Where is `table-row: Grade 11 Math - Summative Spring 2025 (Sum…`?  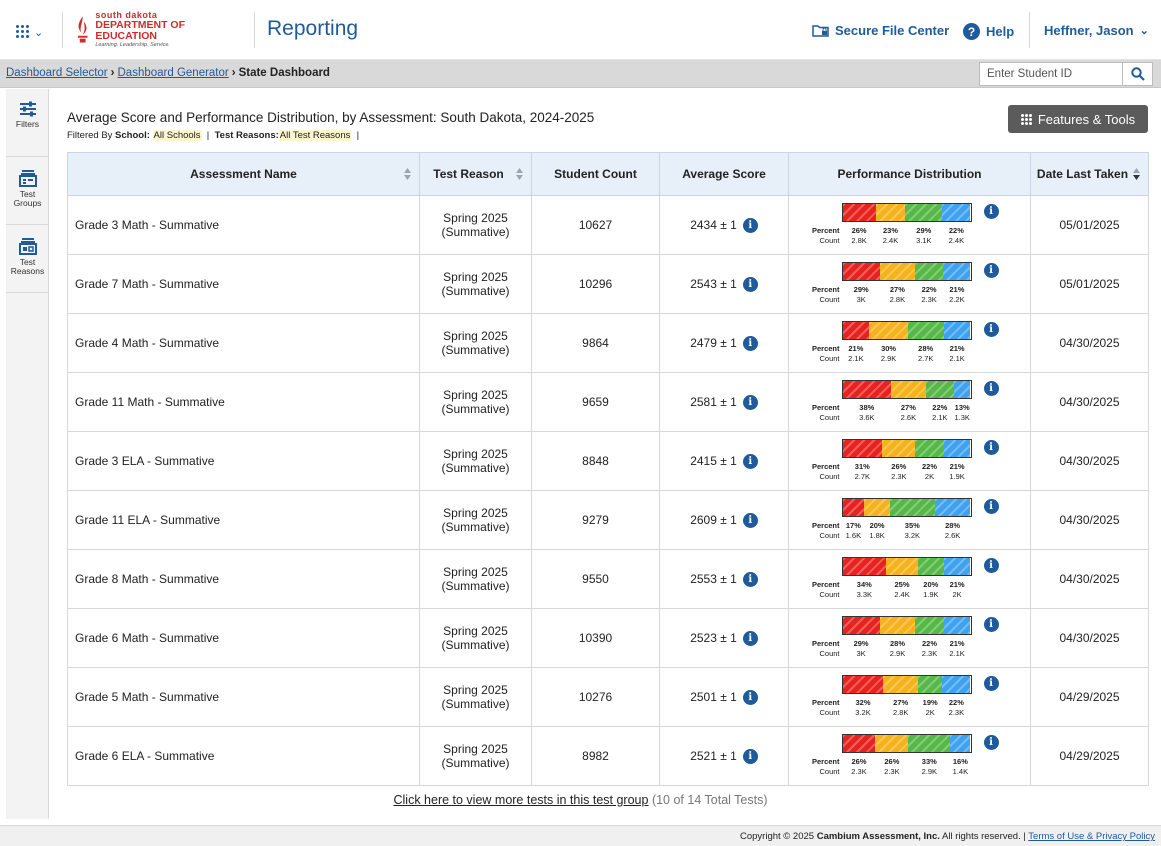
table-row: Grade 11 Math - Summative Spring 2025 (Sum… is located at coordinates (608, 402).